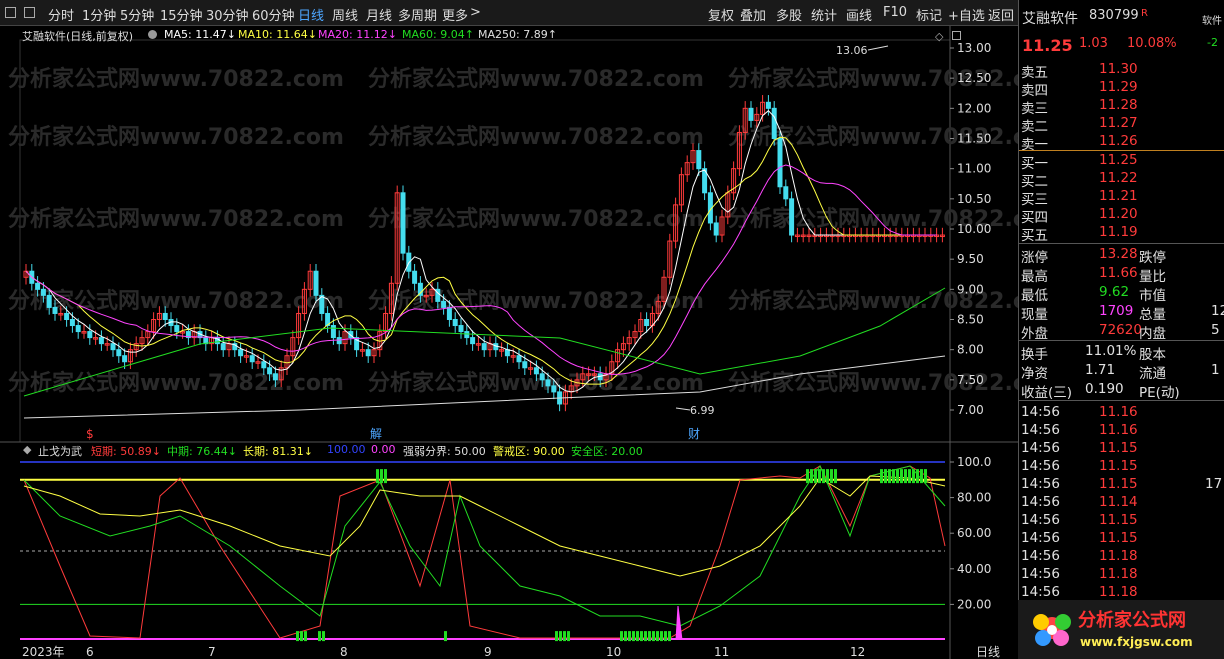 Image resolution: width=1224 pixels, height=659 pixels. What do you see at coordinates (1034, 355) in the screenshot?
I see `stat2-label: 换手` at bounding box center [1034, 355].